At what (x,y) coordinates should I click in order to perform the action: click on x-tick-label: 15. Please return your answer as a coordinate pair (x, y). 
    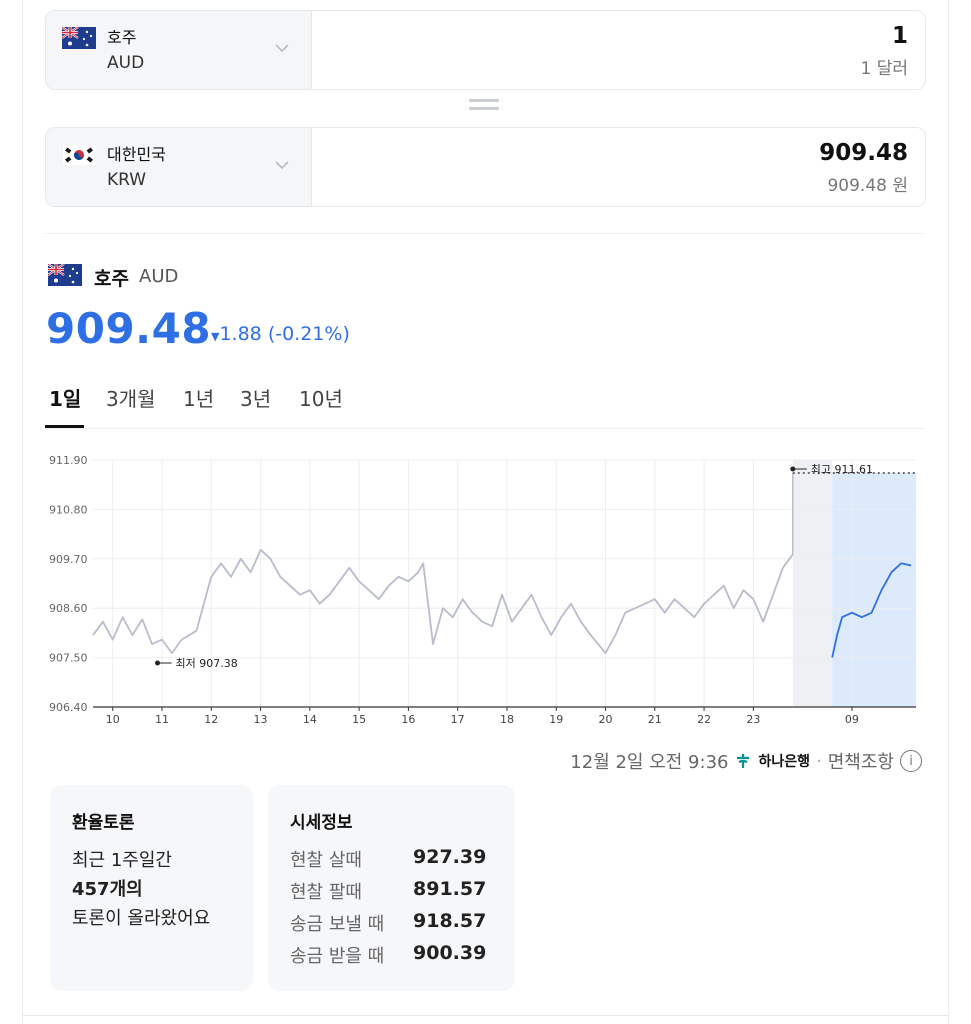
    Looking at the image, I should click on (359, 719).